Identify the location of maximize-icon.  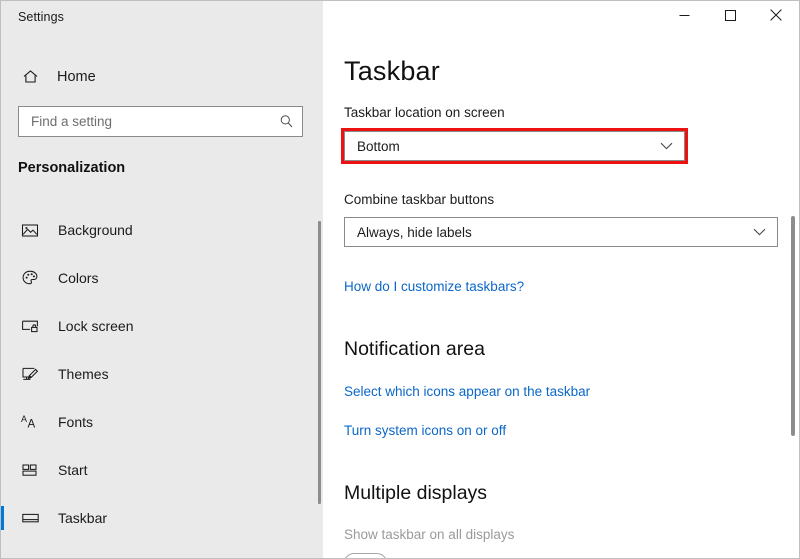
(730, 17).